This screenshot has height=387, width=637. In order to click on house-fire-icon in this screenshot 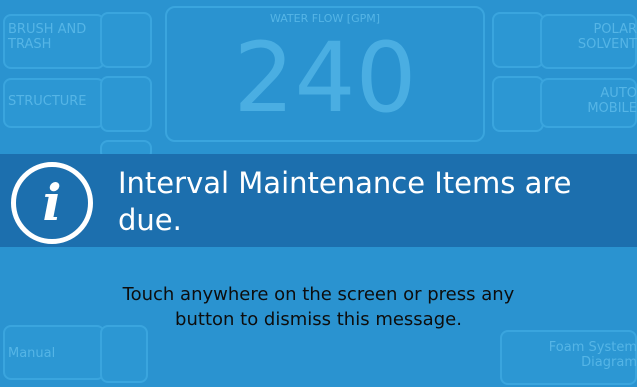, I will do `click(126, 40)`.